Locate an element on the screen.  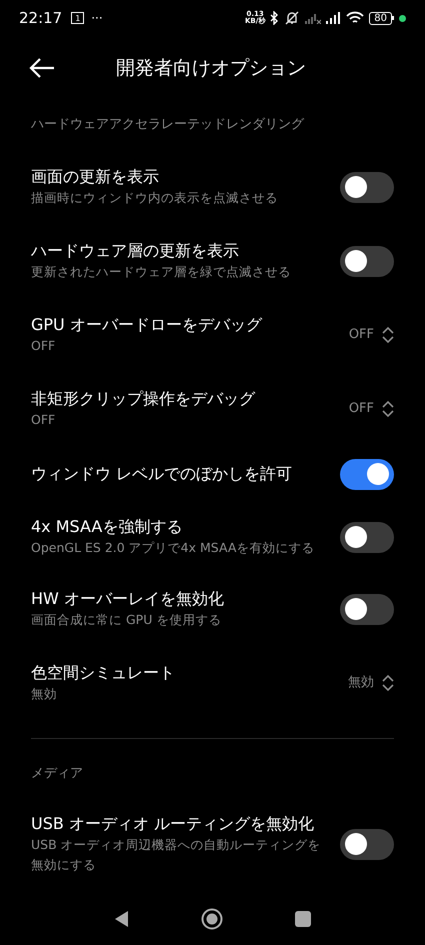
wifi-icon is located at coordinates (355, 18).